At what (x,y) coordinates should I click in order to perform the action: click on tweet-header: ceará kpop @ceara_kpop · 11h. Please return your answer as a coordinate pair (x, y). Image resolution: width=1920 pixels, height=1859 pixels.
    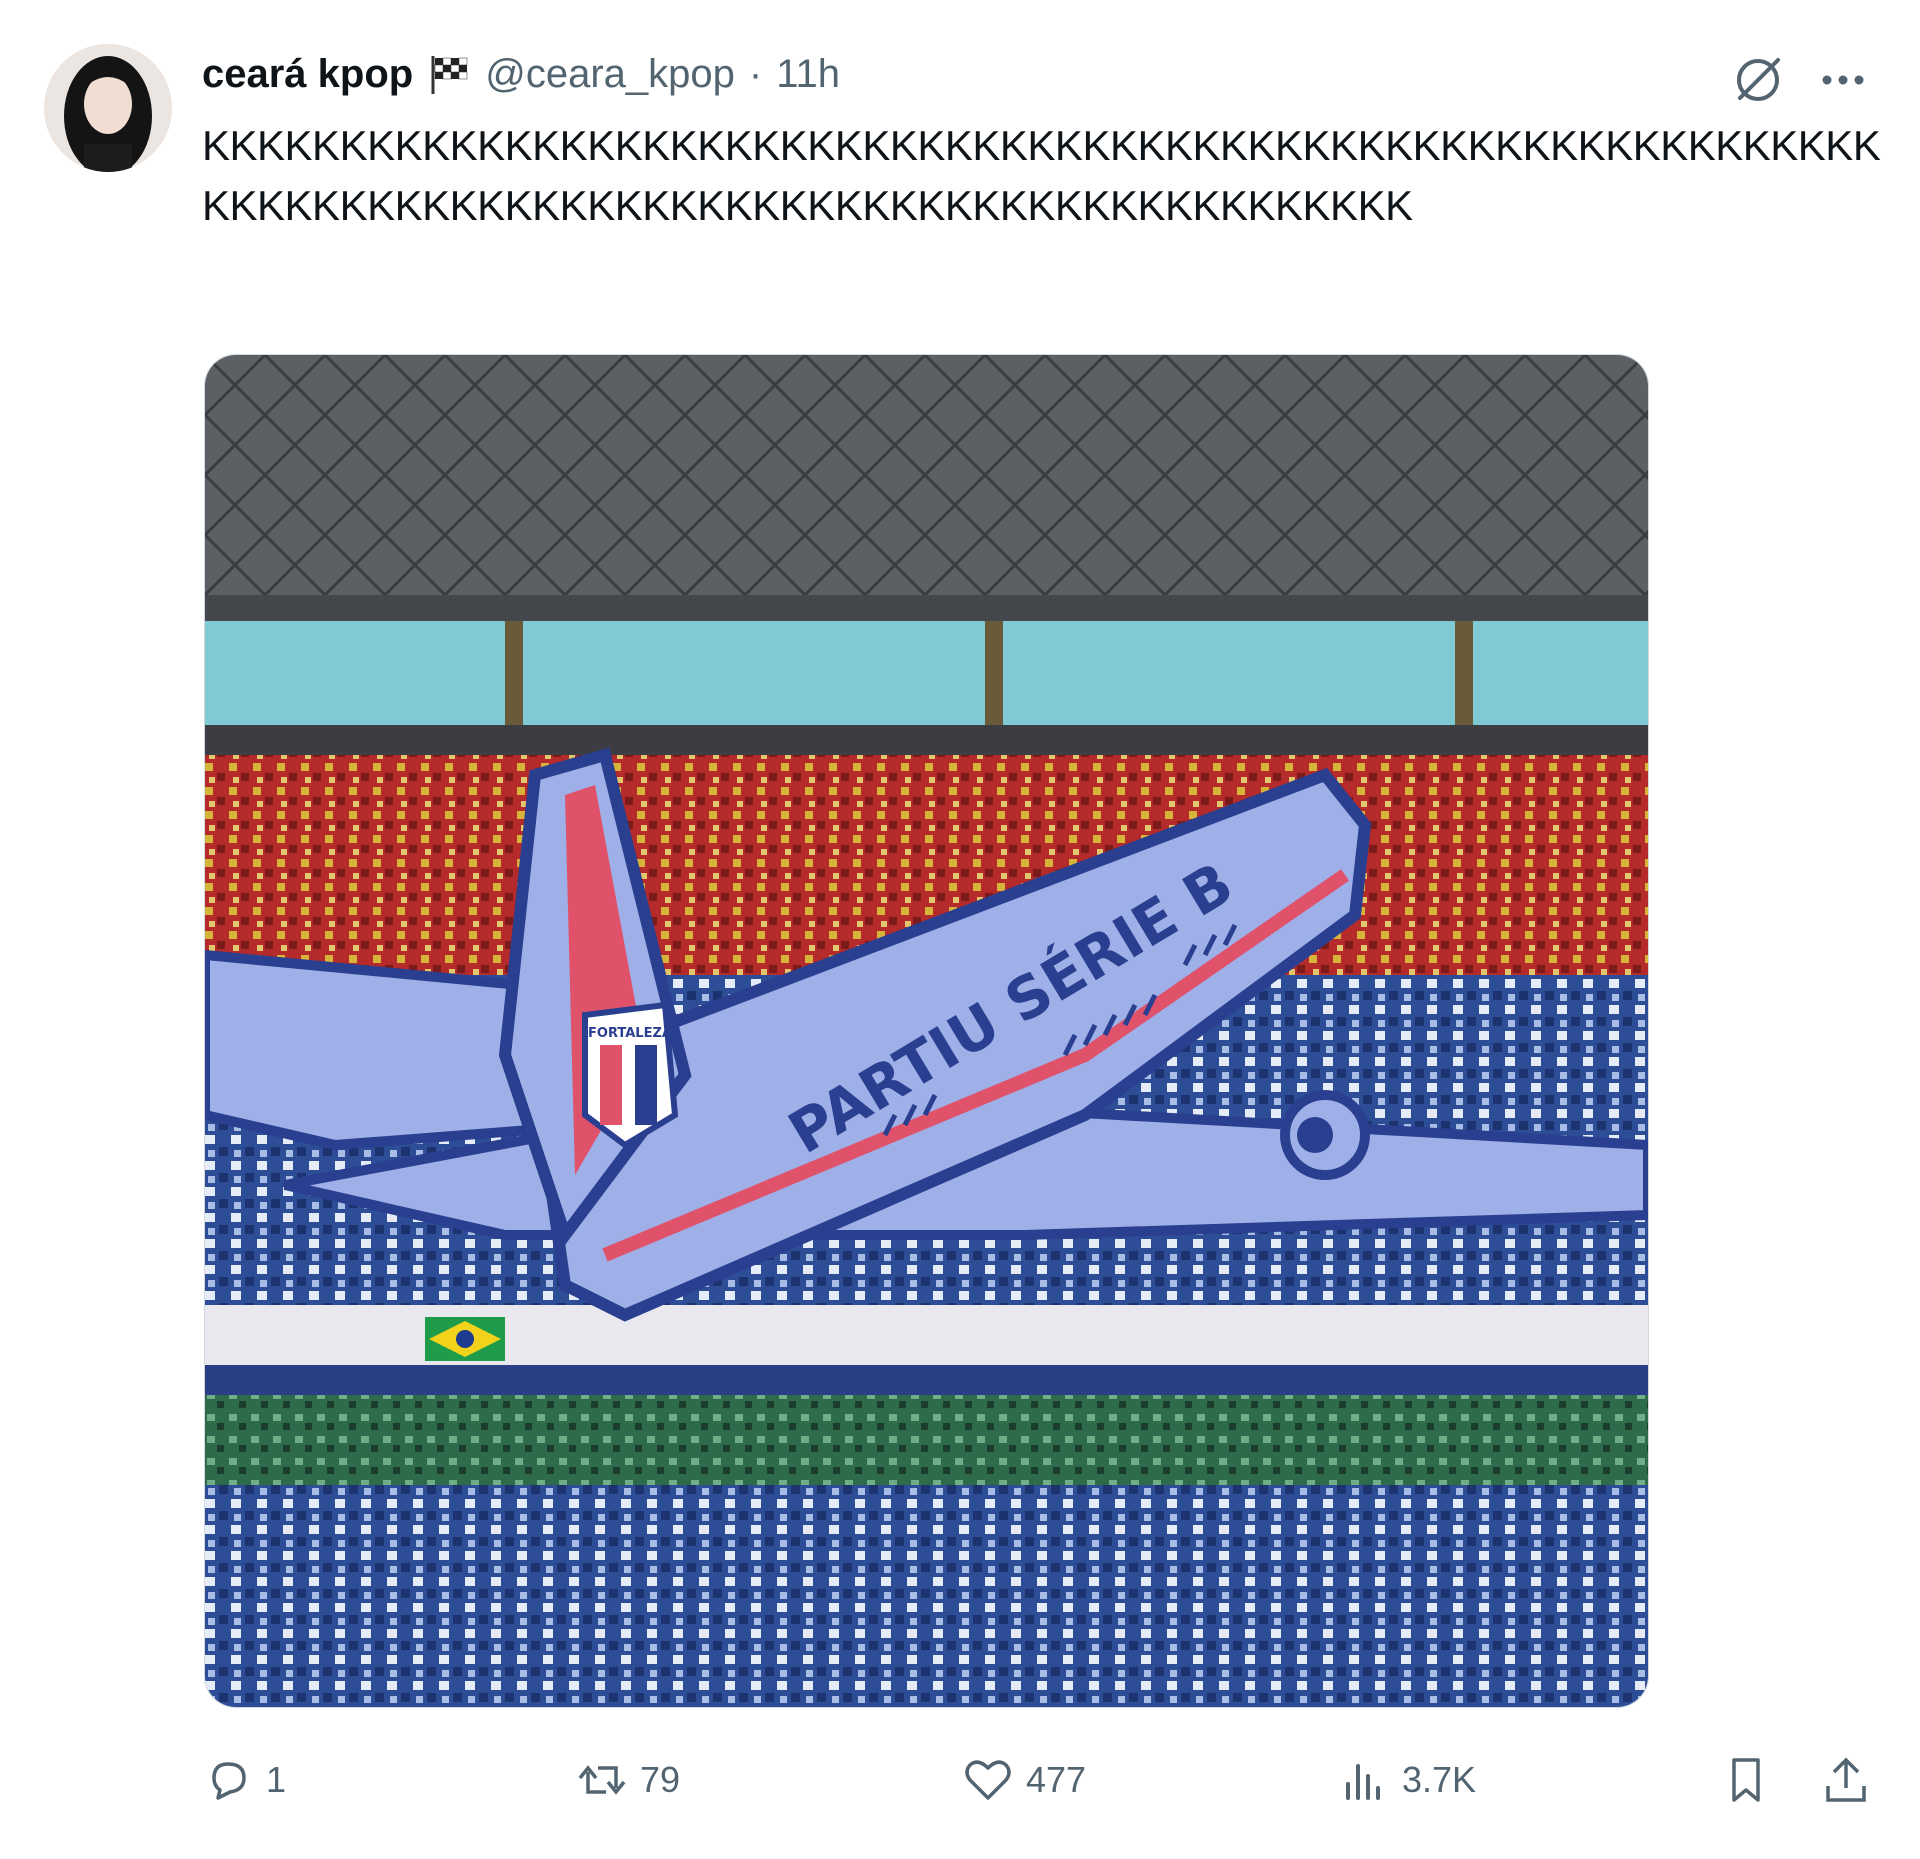
    Looking at the image, I should click on (521, 74).